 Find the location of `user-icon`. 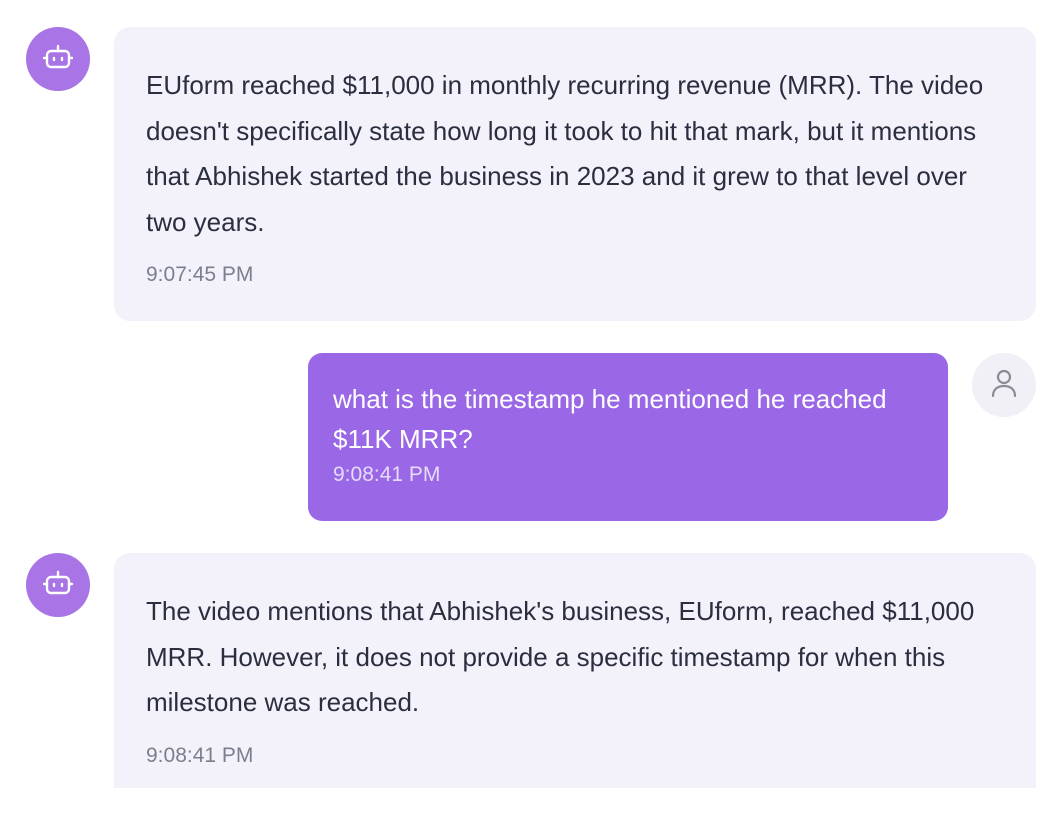

user-icon is located at coordinates (1004, 385).